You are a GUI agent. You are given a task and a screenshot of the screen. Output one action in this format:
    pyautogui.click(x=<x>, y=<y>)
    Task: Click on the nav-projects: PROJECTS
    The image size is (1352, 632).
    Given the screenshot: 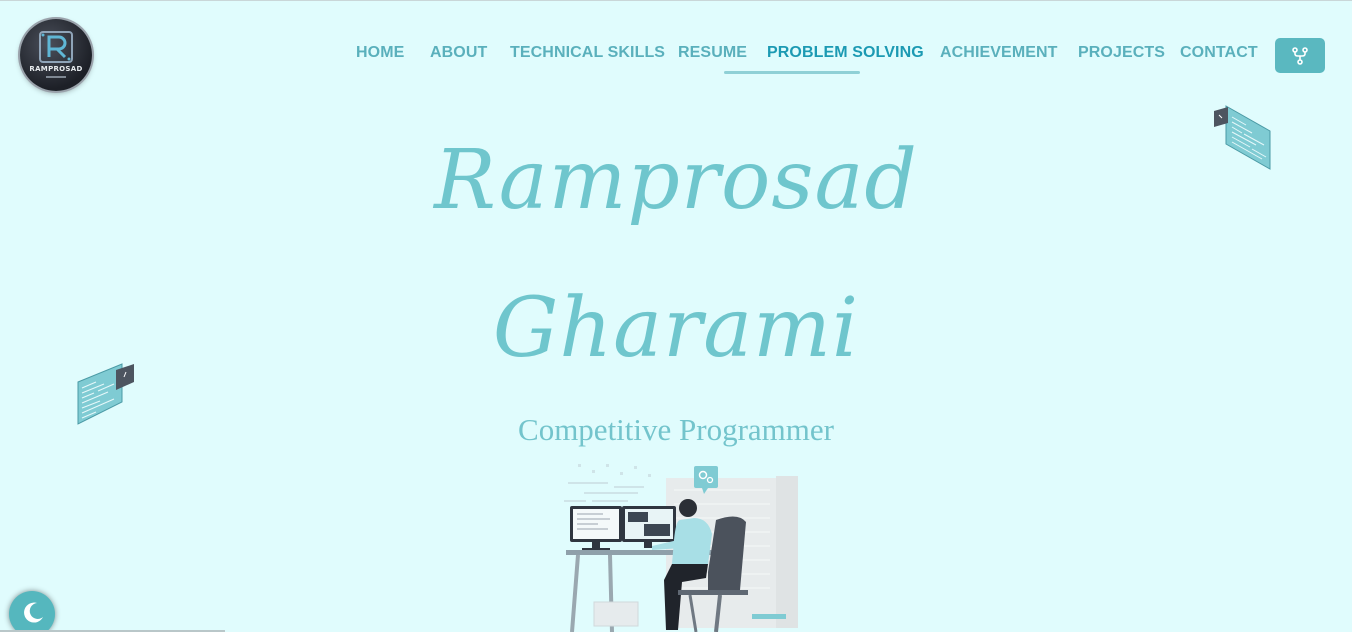 What is the action you would take?
    pyautogui.click(x=1121, y=53)
    